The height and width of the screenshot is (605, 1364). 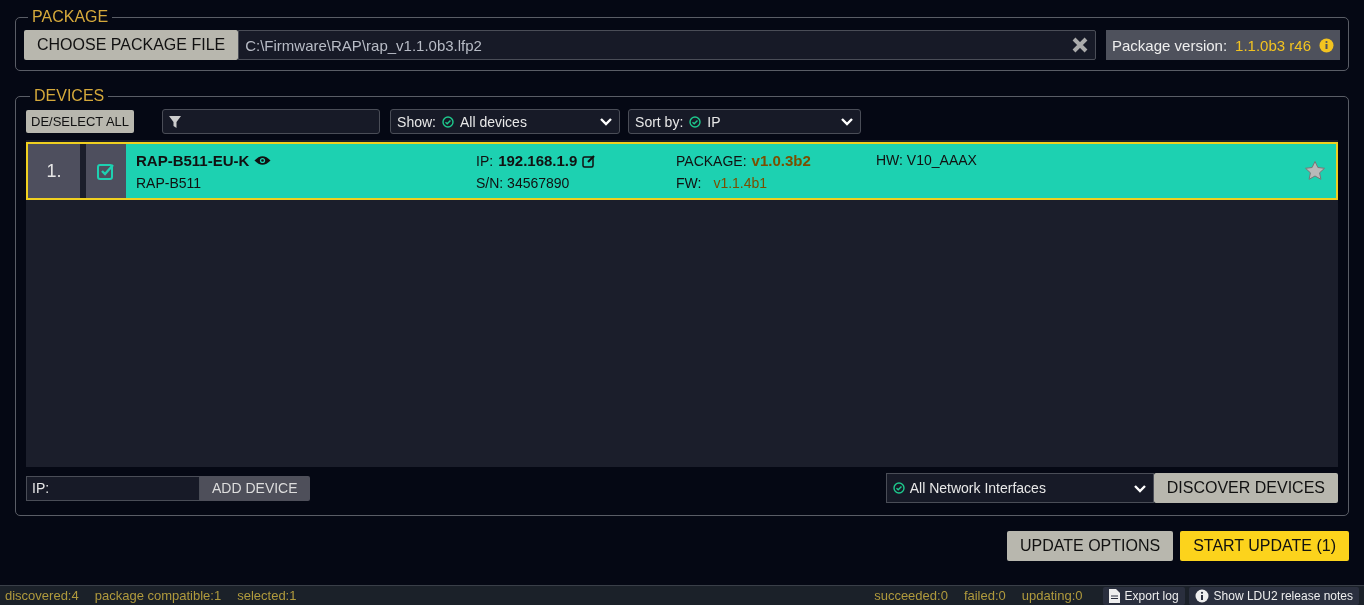 What do you see at coordinates (255, 488) in the screenshot?
I see `add-device-button: ADD DEVICE` at bounding box center [255, 488].